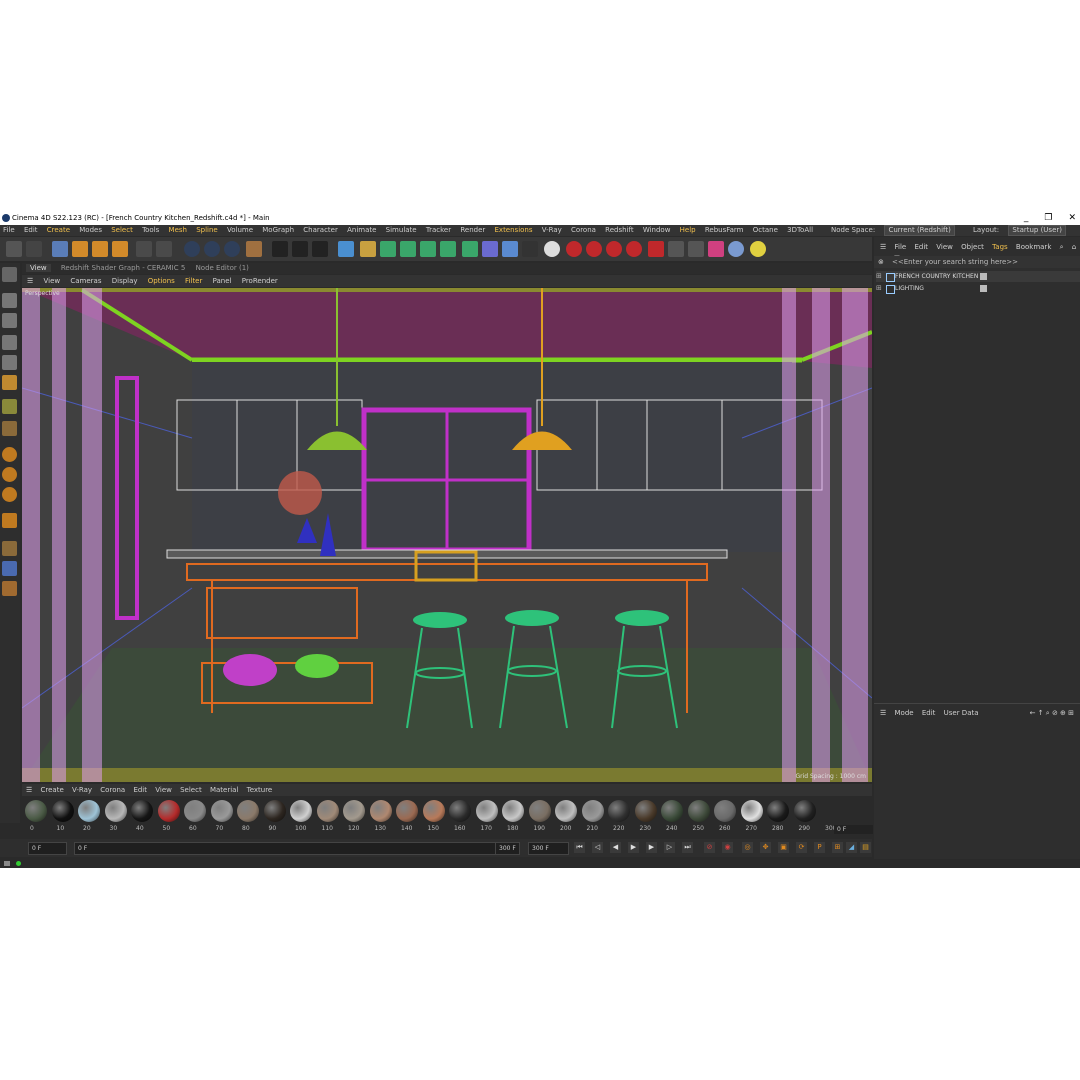 This screenshot has height=1080, width=1080. I want to click on mat-menu-texture: Texture, so click(260, 790).